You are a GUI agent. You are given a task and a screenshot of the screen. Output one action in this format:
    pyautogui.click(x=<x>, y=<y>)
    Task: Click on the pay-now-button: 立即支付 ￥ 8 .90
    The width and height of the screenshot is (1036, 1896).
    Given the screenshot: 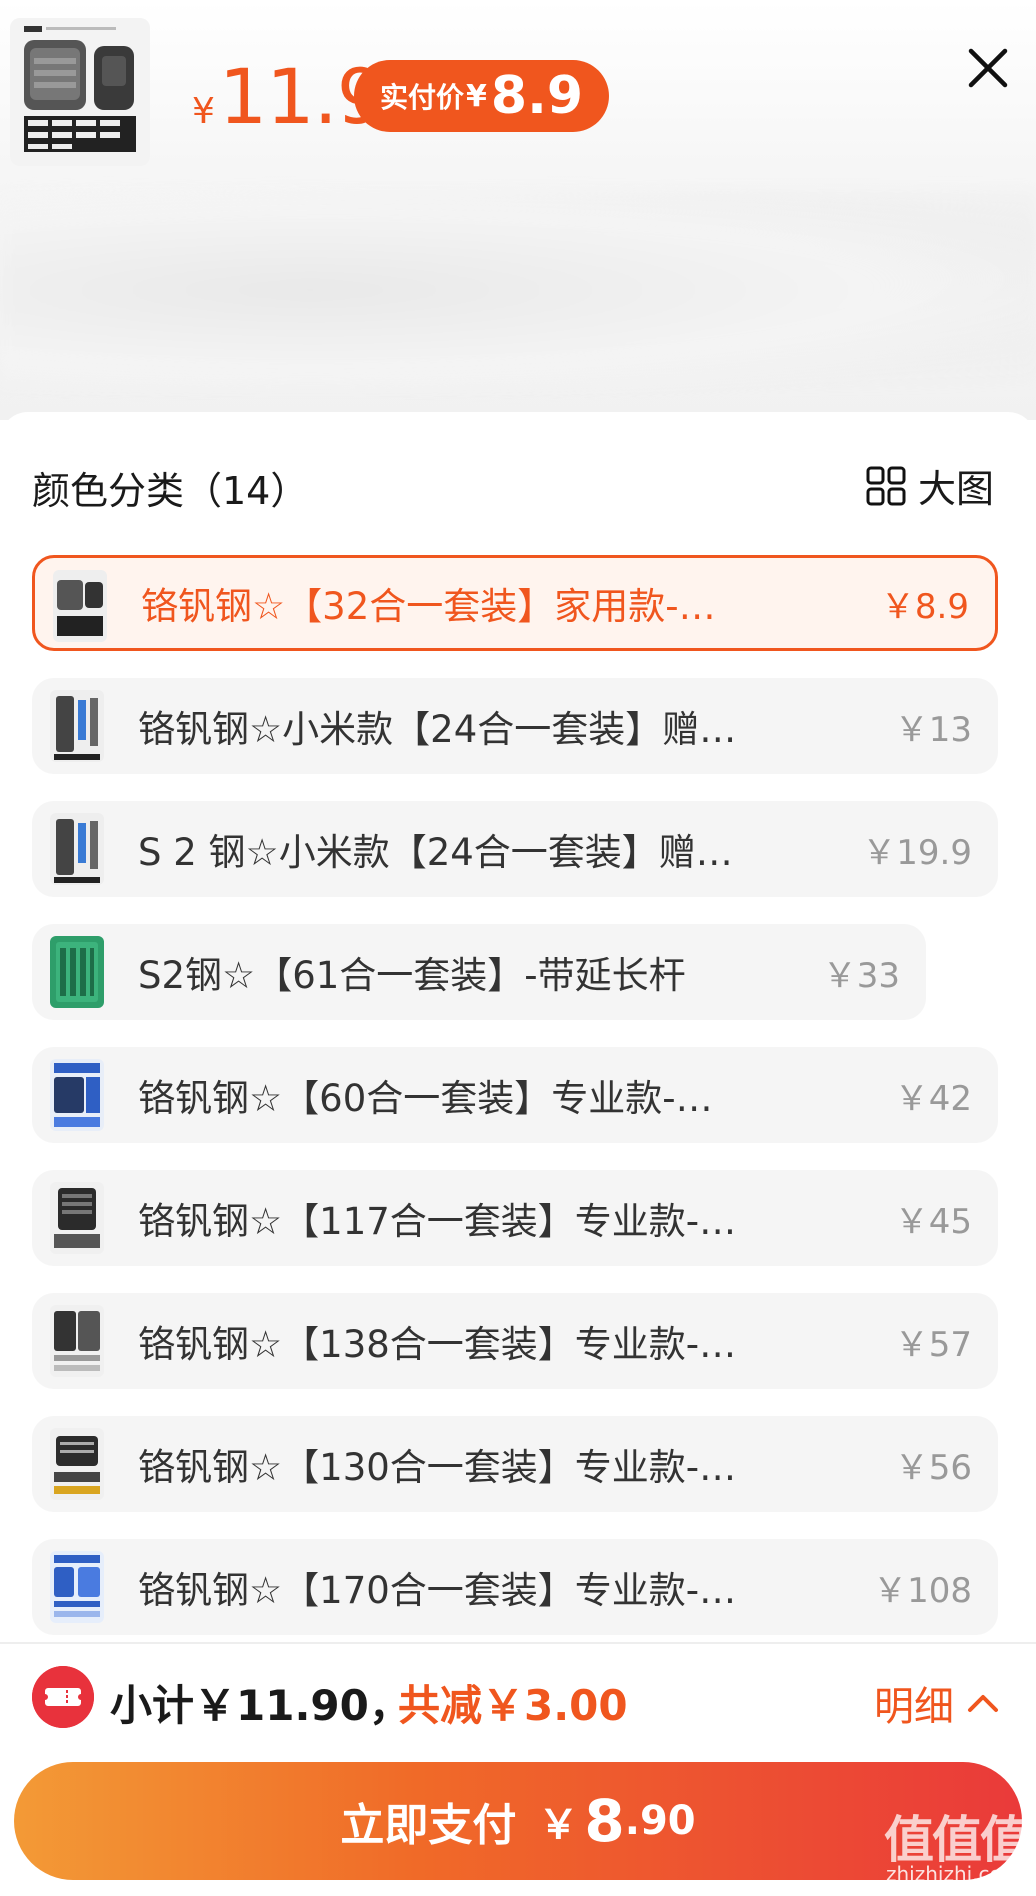 What is the action you would take?
    pyautogui.click(x=518, y=1821)
    